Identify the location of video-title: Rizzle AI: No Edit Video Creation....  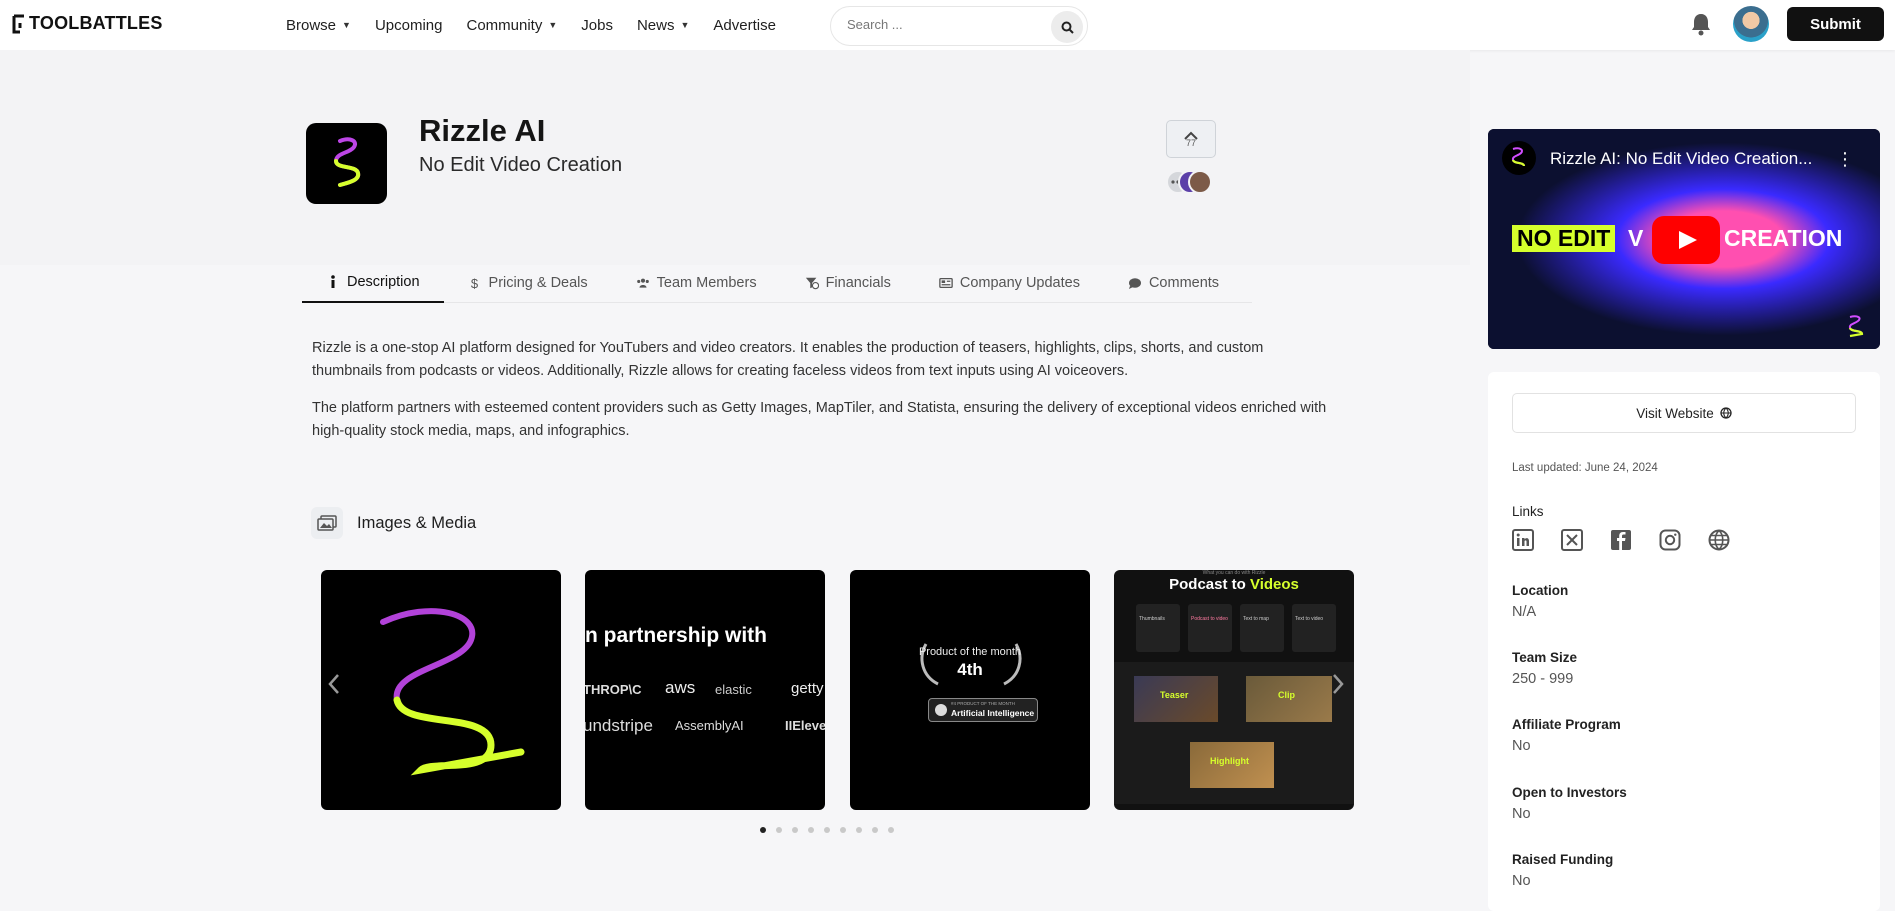
(1681, 158).